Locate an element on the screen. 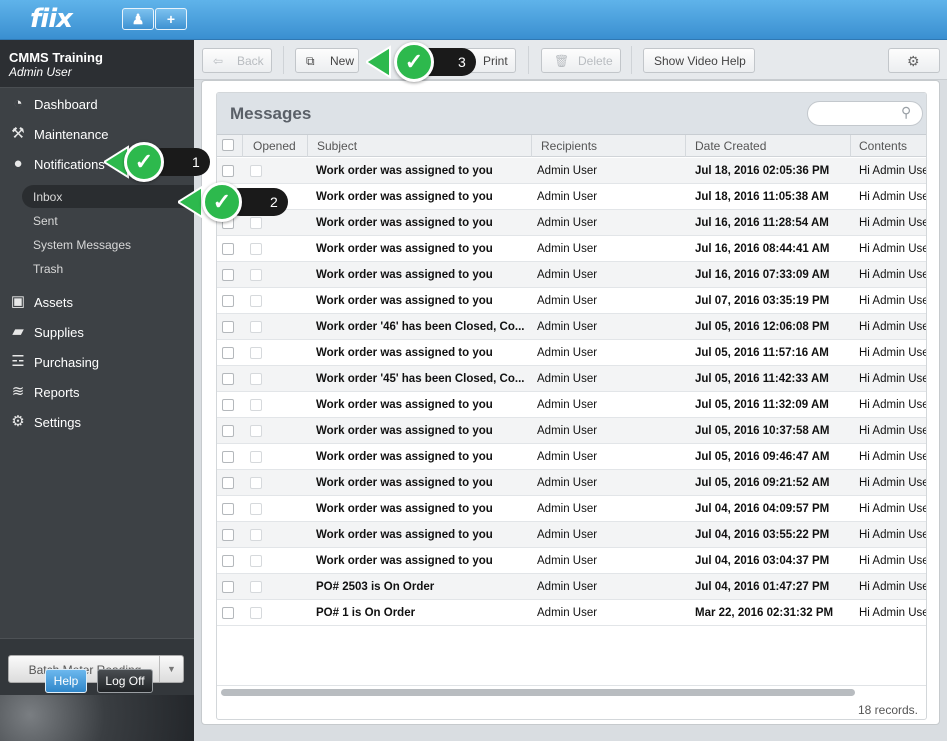  sidebar-subitem-trash: Trash is located at coordinates (48, 269).